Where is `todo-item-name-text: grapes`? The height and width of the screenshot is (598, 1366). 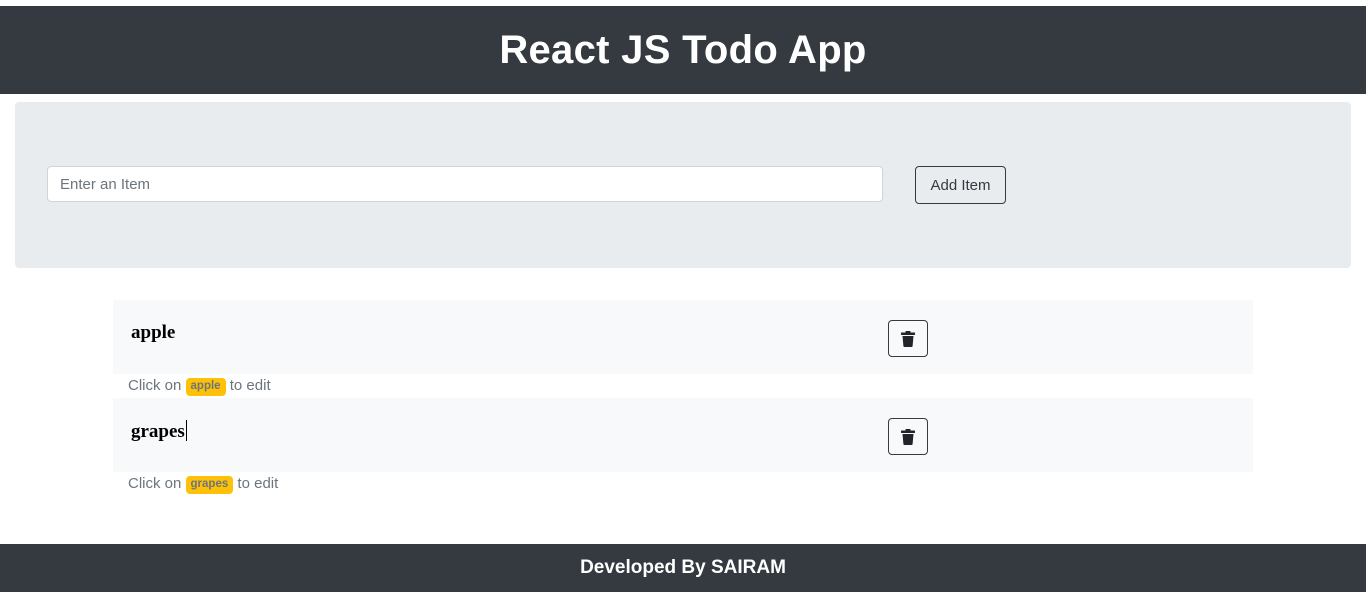 todo-item-name-text: grapes is located at coordinates (158, 431).